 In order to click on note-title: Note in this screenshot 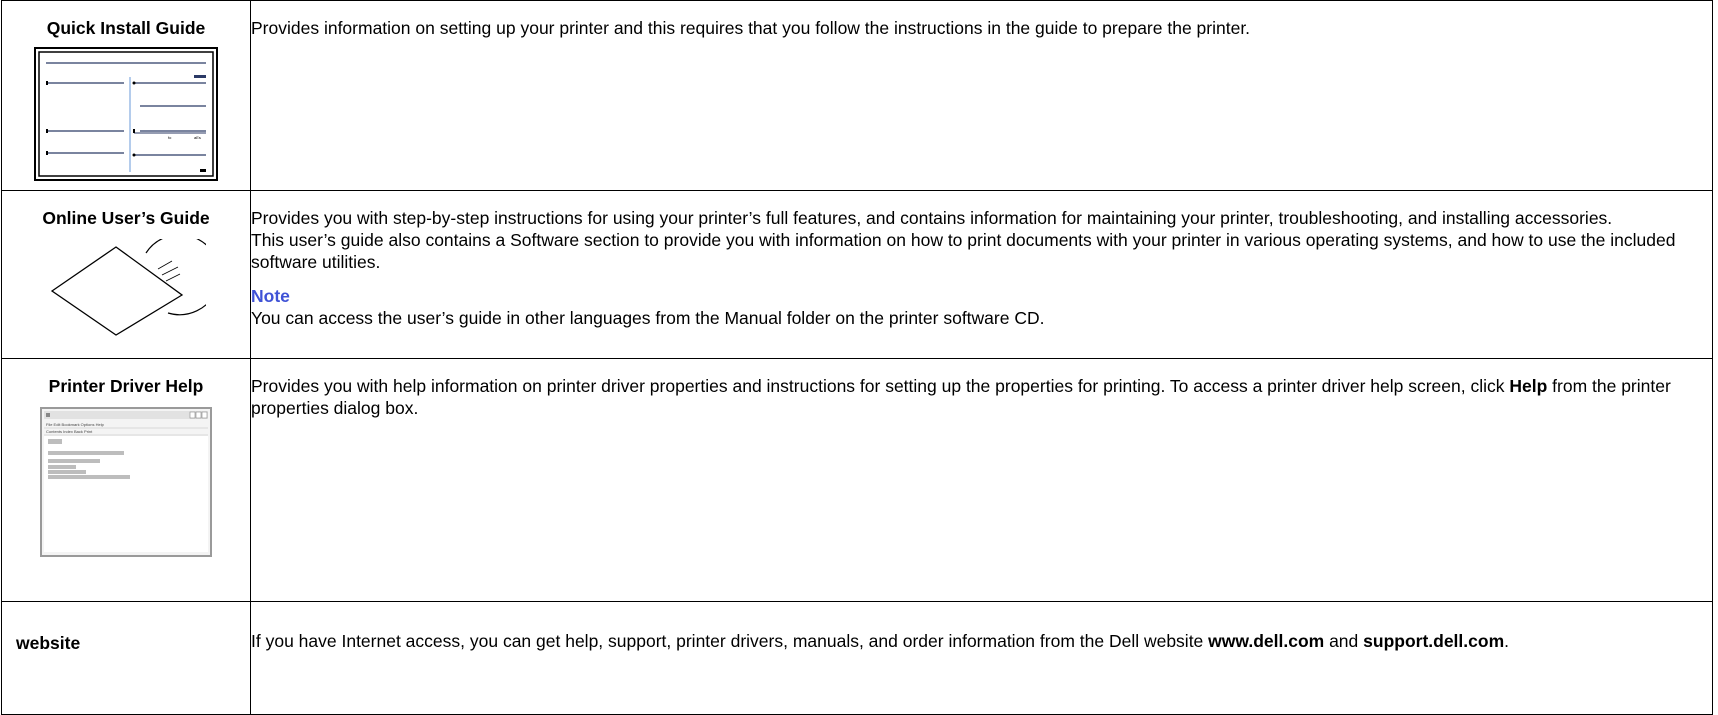, I will do `click(270, 296)`.